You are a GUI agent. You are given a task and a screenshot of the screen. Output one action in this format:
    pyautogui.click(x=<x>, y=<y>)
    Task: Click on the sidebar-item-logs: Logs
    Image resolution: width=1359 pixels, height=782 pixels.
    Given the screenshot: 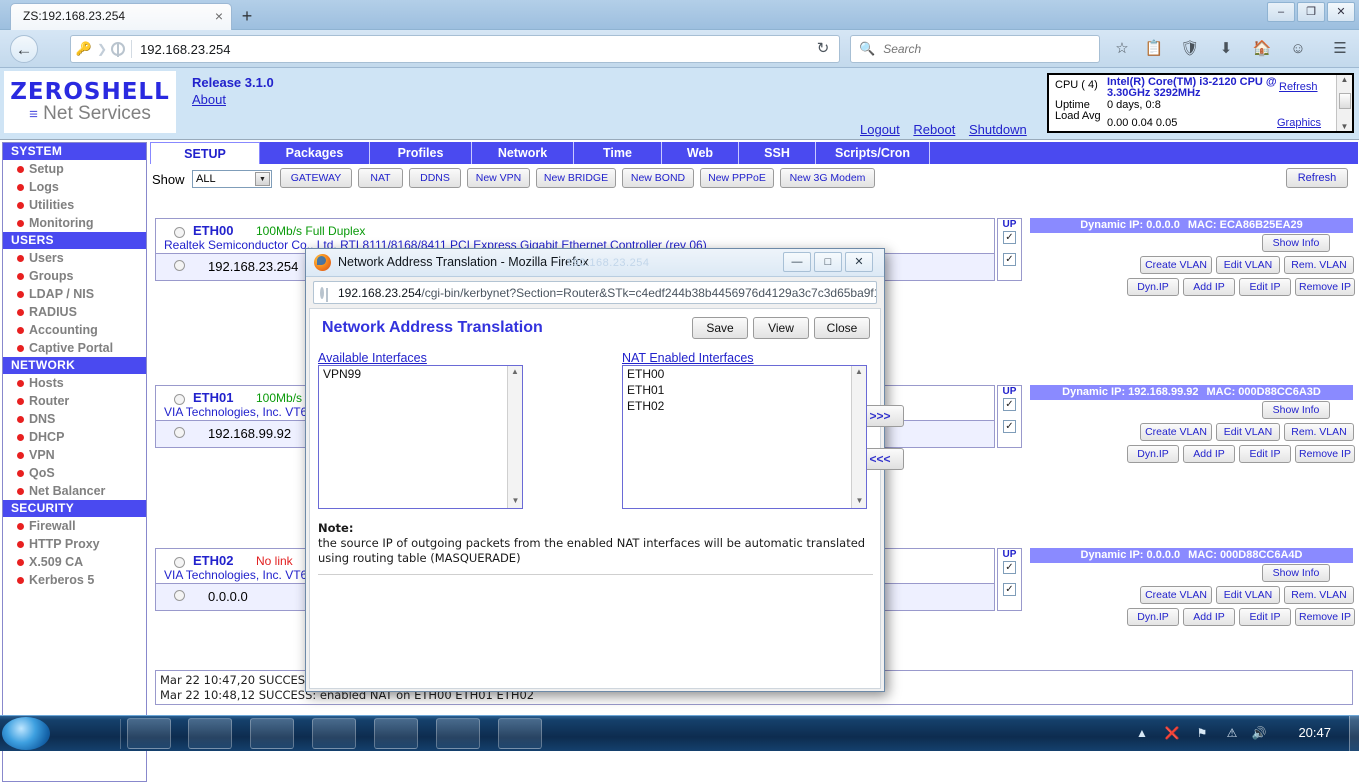 What is the action you would take?
    pyautogui.click(x=74, y=187)
    